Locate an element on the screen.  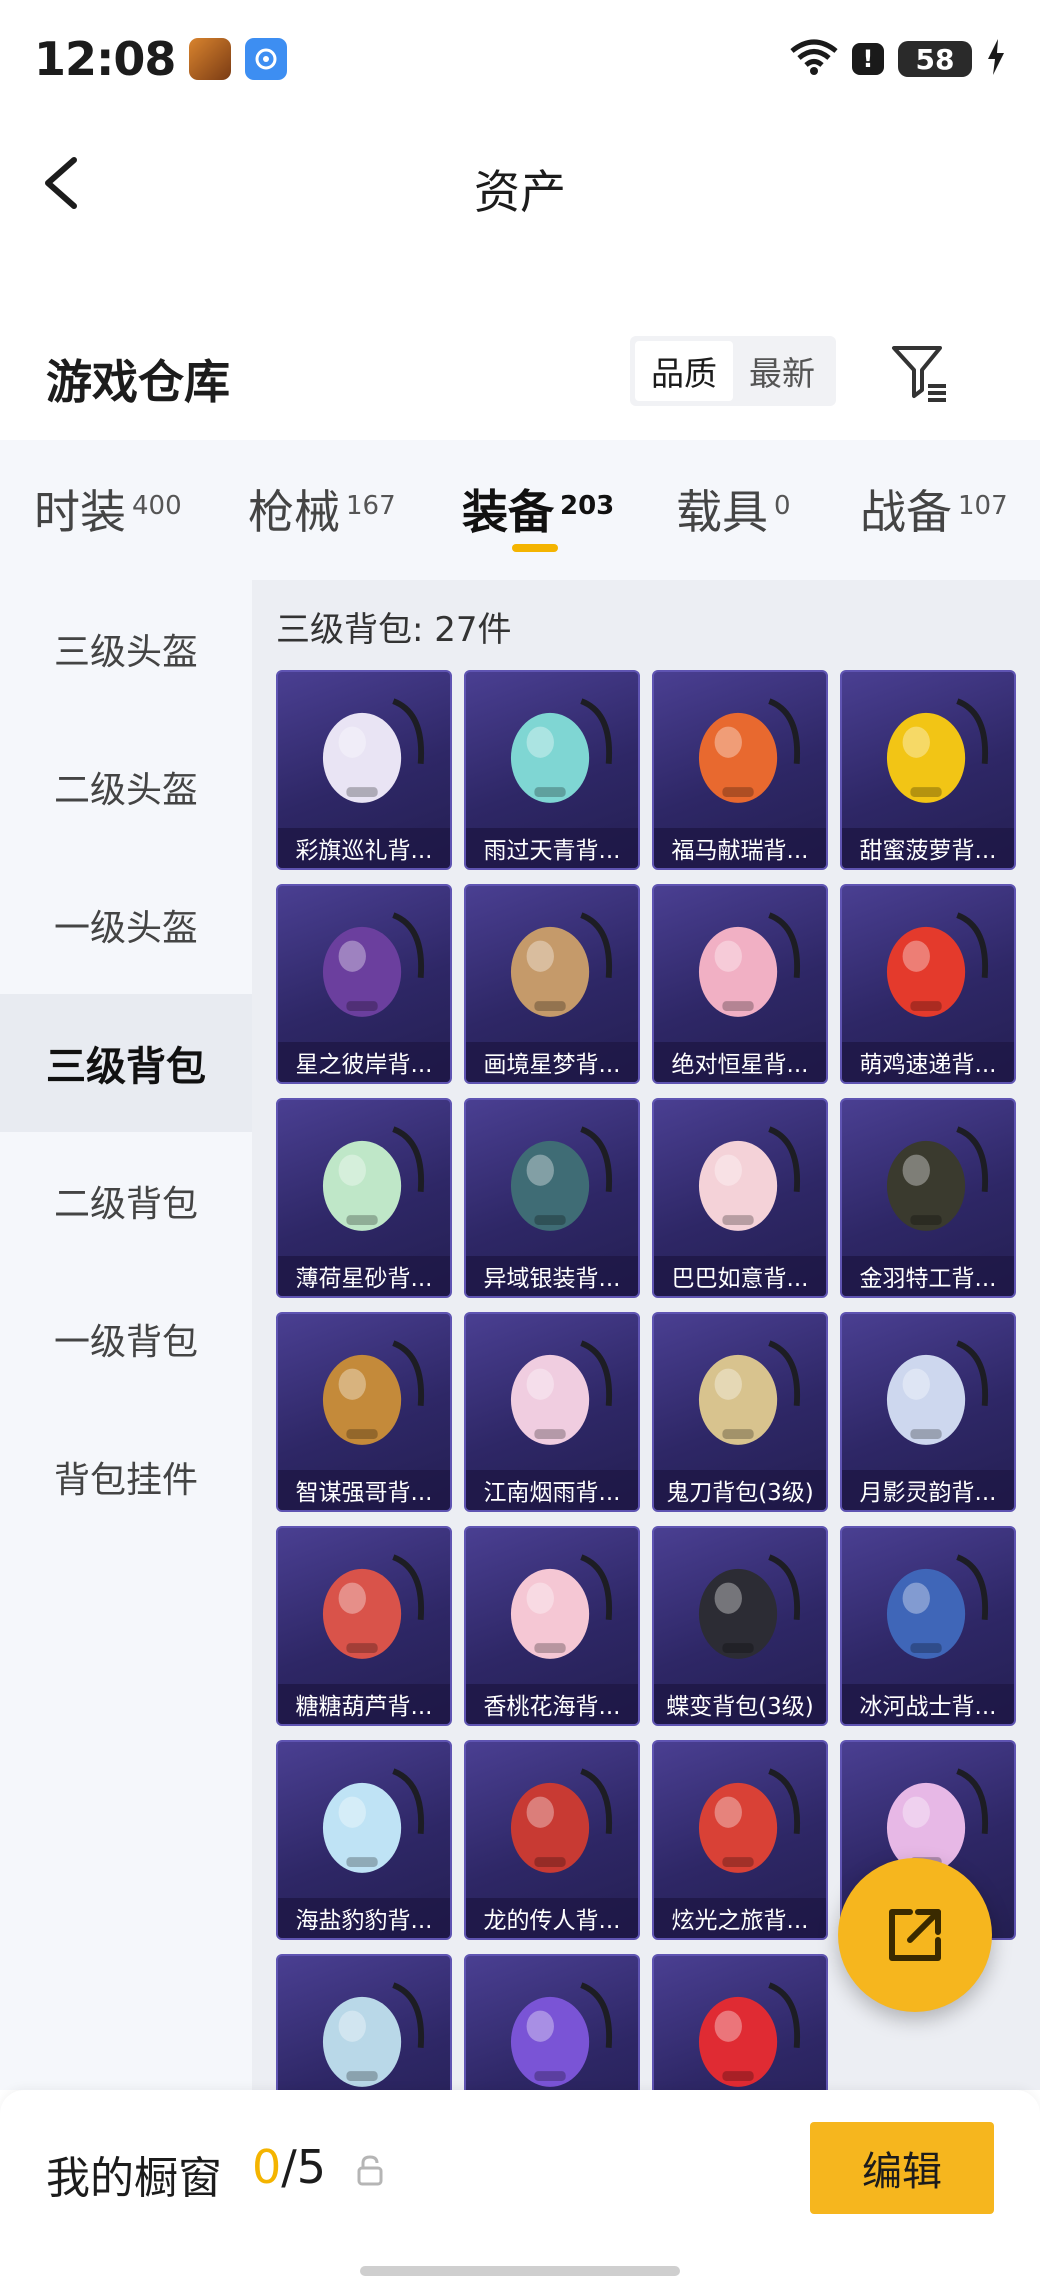
sort-newest-option: 最新 is located at coordinates (782, 371).